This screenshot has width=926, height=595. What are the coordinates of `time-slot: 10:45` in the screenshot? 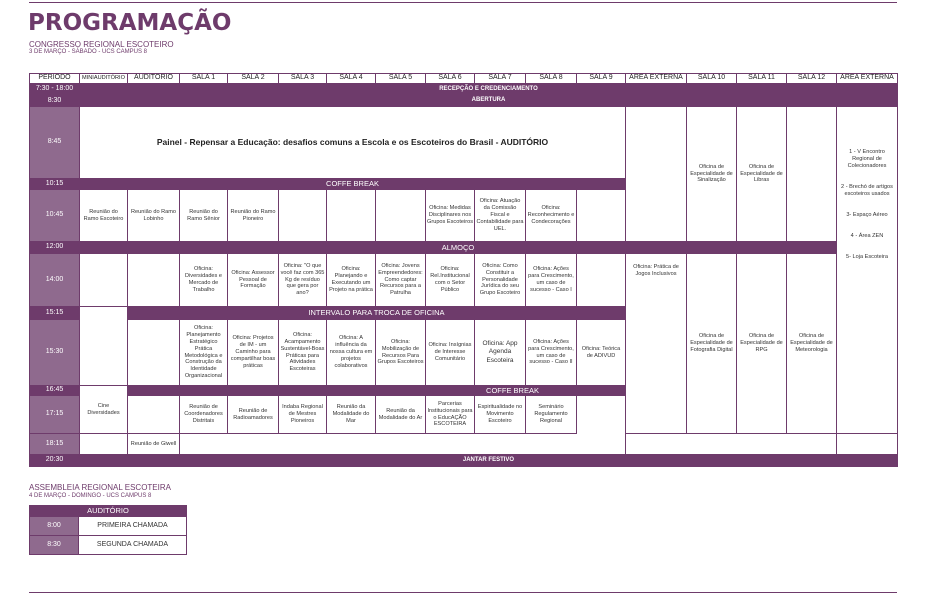 It's located at (54, 215).